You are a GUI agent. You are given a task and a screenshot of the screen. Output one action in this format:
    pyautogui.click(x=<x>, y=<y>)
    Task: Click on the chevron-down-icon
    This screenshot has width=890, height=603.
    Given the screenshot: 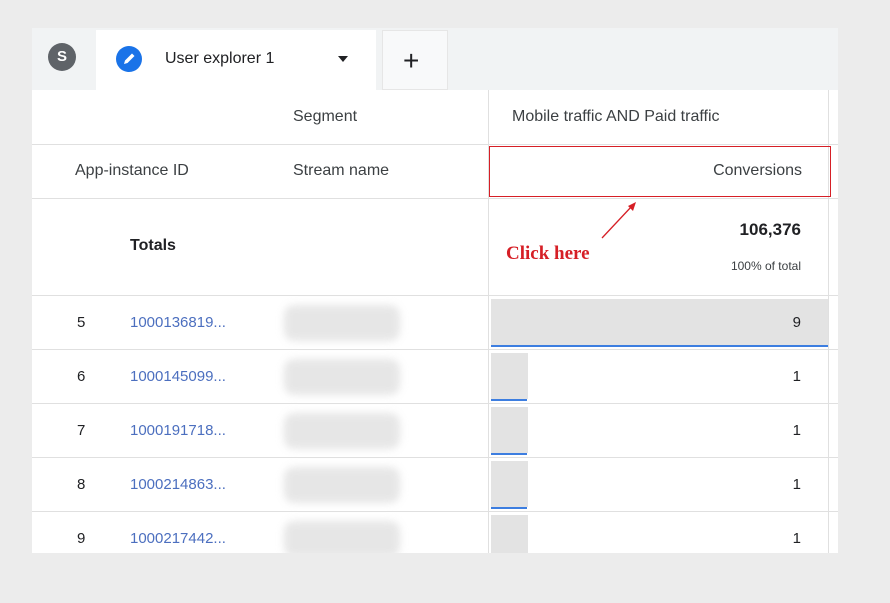 What is the action you would take?
    pyautogui.click(x=343, y=59)
    